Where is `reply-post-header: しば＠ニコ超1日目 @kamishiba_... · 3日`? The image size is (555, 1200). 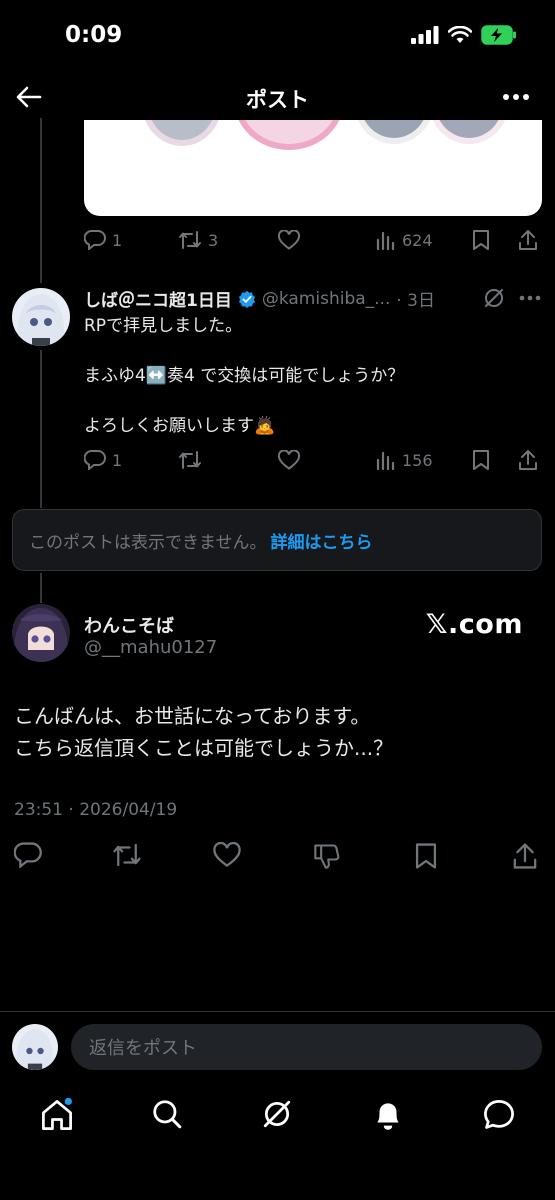
reply-post-header: しば＠ニコ超1日目 @kamishiba_... · 3日 is located at coordinates (259, 299).